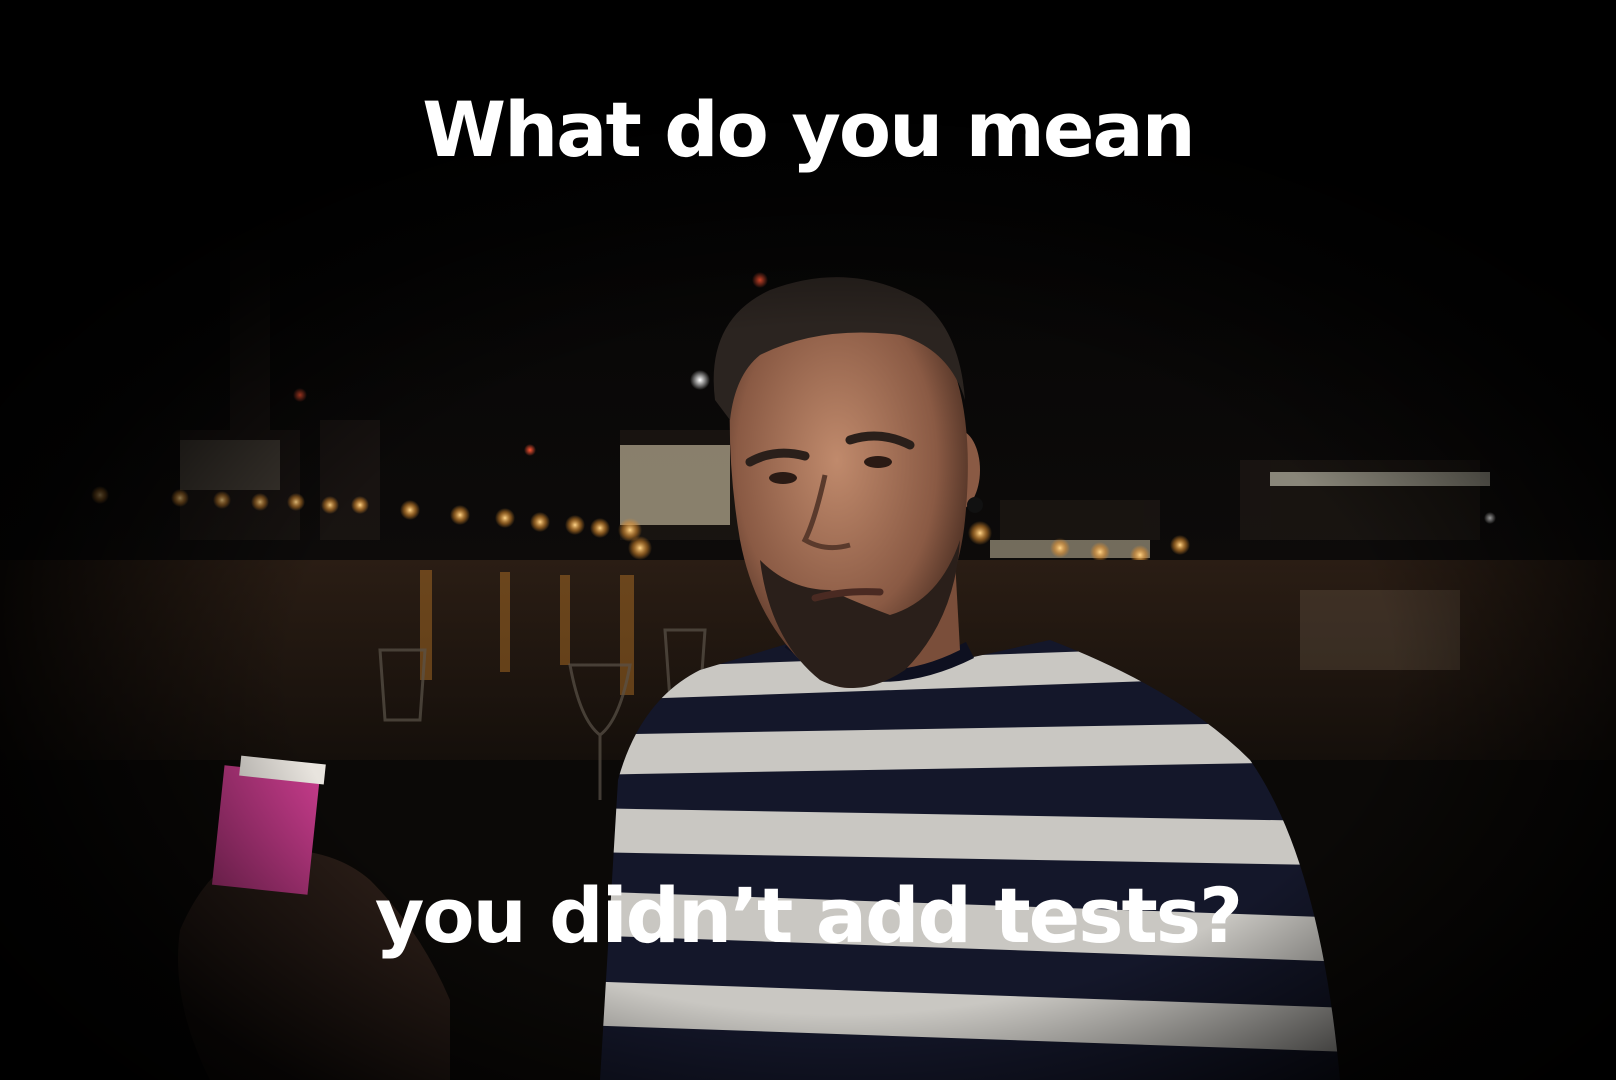  What do you see at coordinates (808, 915) in the screenshot?
I see `caption-bottom: you didn’t add tests?` at bounding box center [808, 915].